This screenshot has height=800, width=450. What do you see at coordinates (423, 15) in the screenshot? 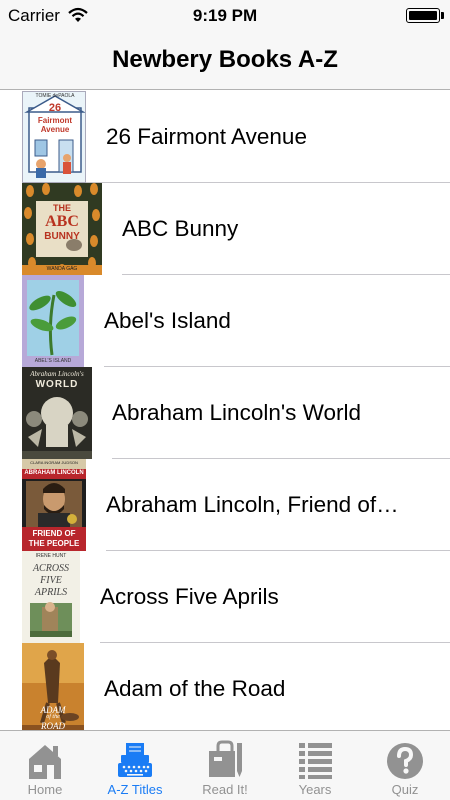
I see `battery-icon` at bounding box center [423, 15].